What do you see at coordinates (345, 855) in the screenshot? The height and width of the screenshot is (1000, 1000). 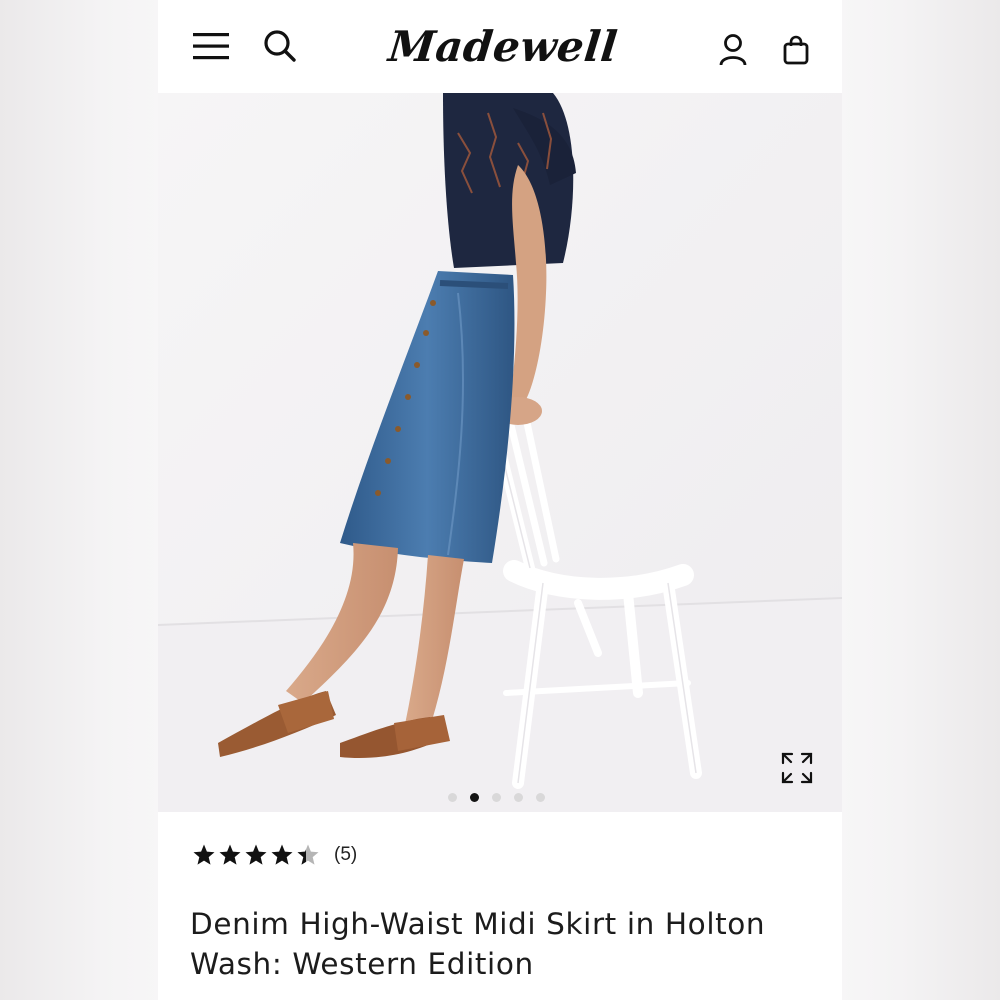 I see `review-count: (5)` at bounding box center [345, 855].